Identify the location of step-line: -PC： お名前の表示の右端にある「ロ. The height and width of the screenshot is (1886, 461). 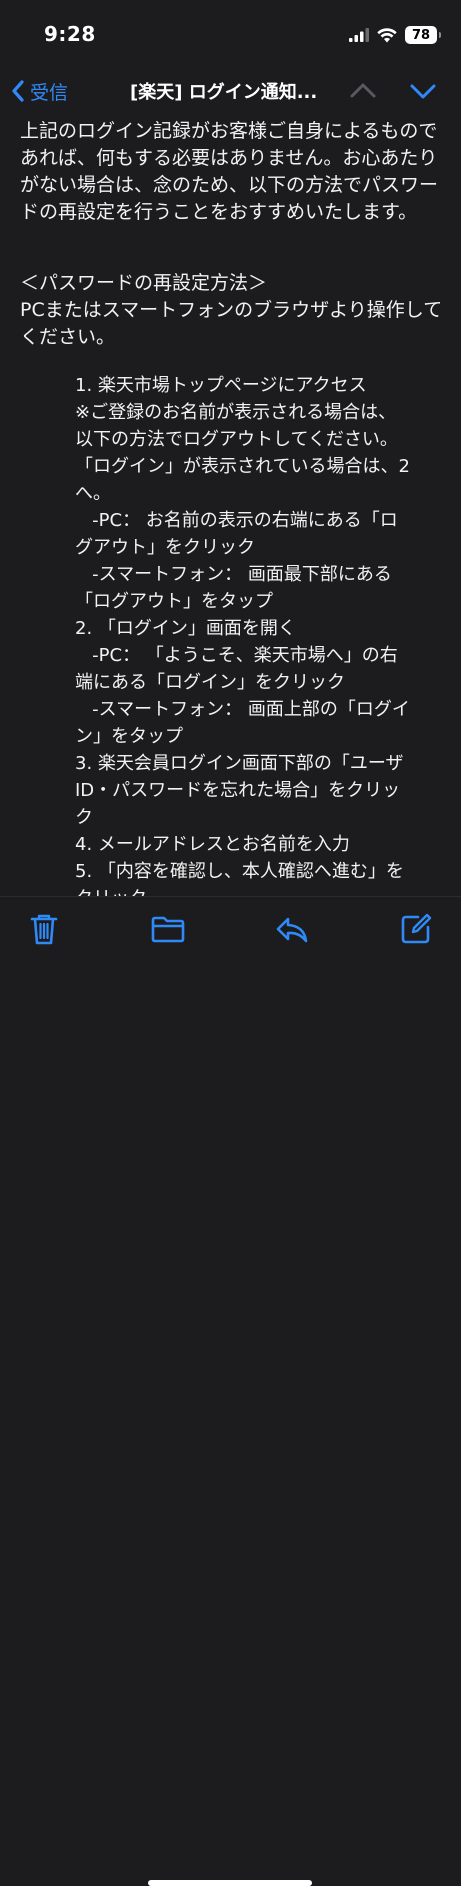
(236, 520).